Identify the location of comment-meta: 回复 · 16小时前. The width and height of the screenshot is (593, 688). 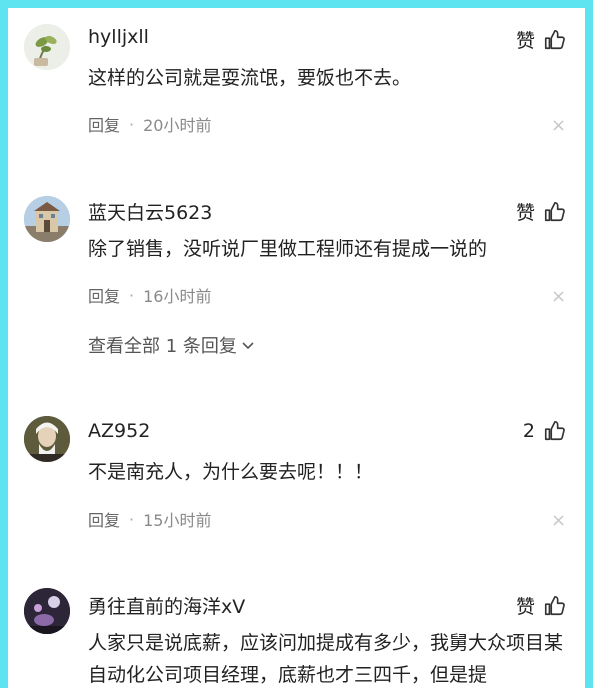
(149, 295).